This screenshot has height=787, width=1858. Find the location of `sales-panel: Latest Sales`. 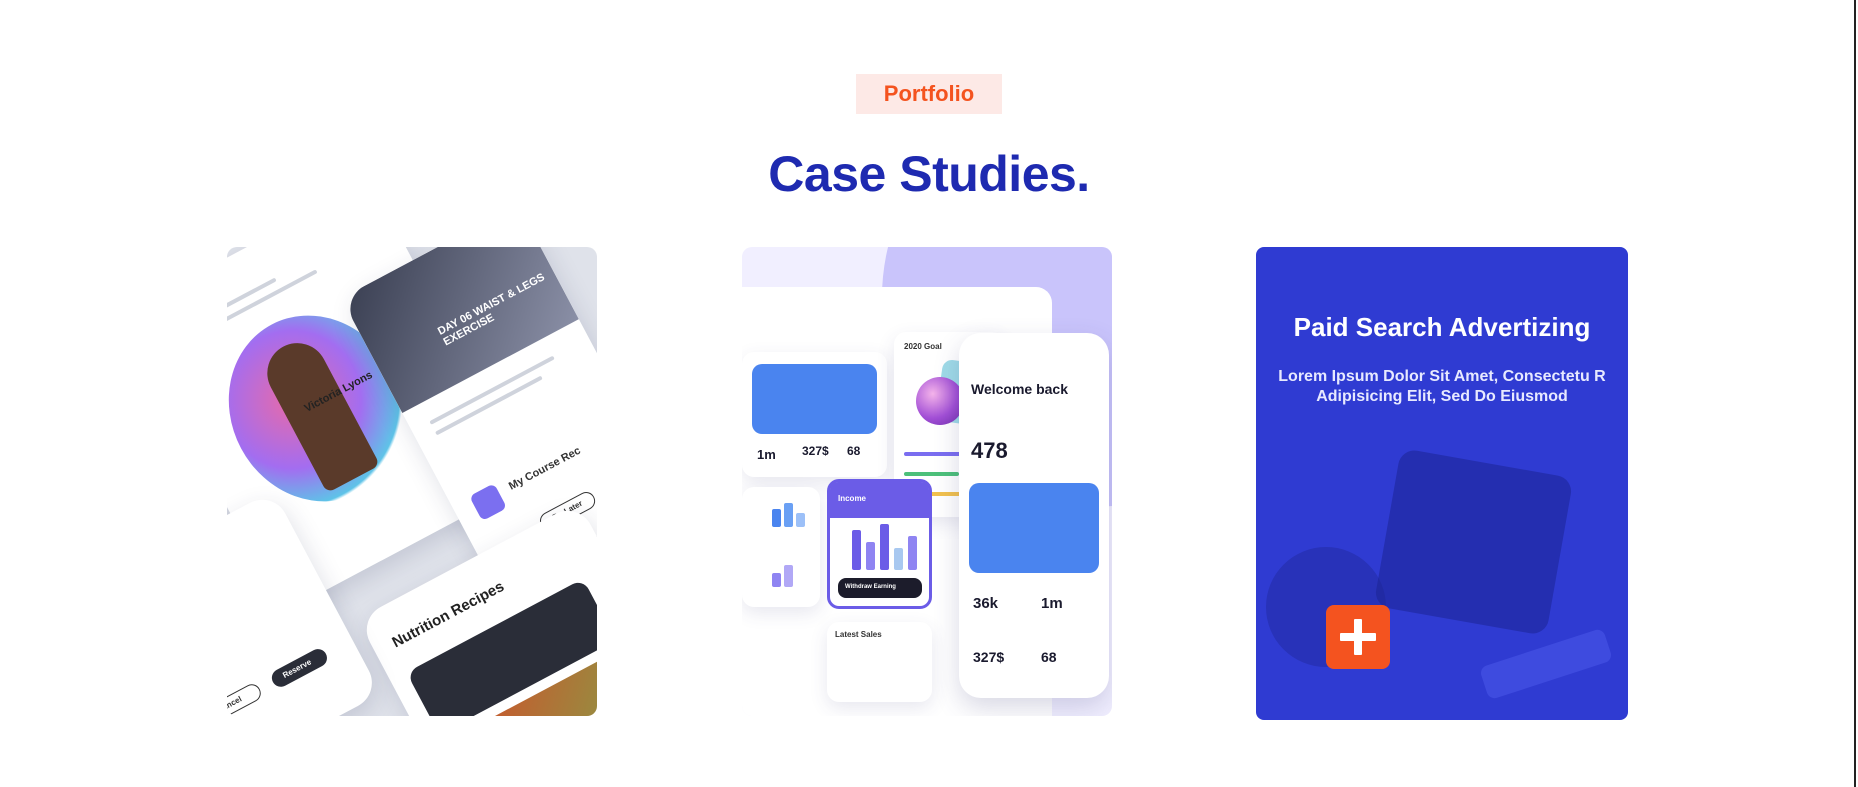

sales-panel: Latest Sales is located at coordinates (879, 662).